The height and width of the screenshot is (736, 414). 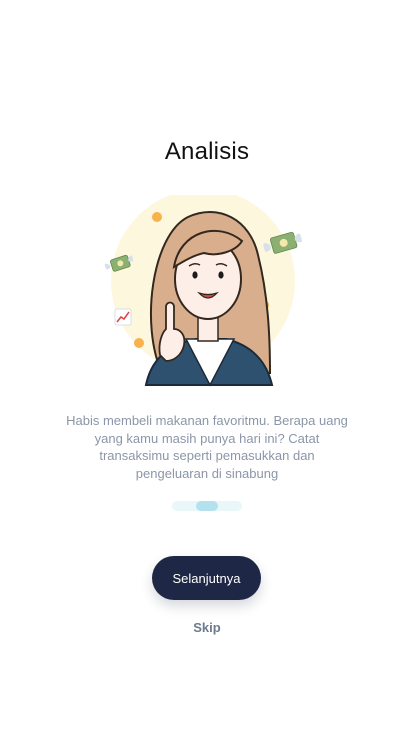 What do you see at coordinates (123, 317) in the screenshot?
I see `chart-increasing-icon` at bounding box center [123, 317].